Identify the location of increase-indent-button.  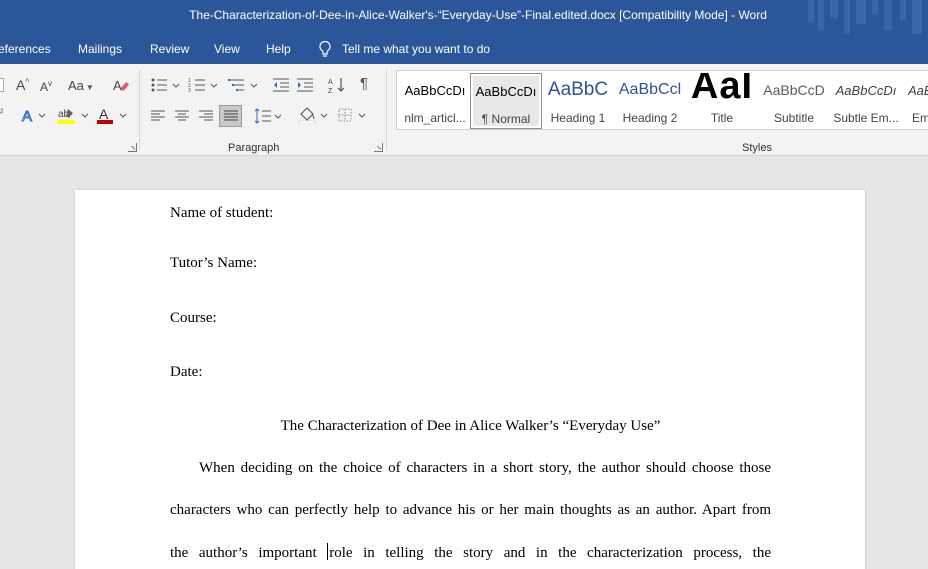
(305, 85).